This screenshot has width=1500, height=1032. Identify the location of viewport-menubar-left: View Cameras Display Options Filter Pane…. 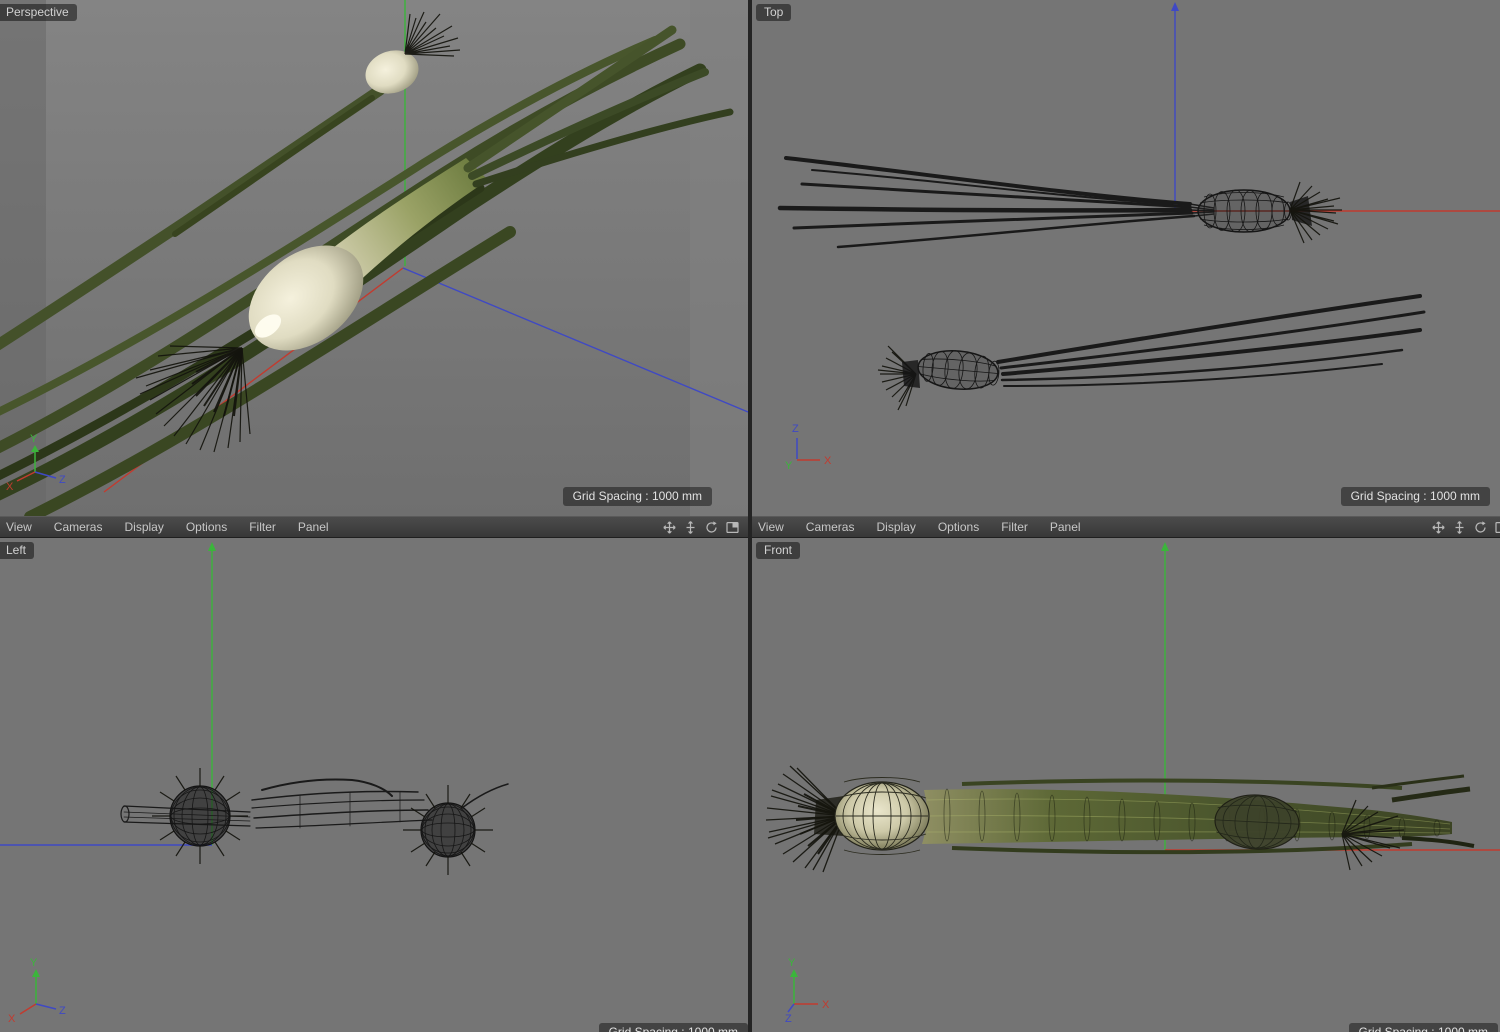
(374, 527).